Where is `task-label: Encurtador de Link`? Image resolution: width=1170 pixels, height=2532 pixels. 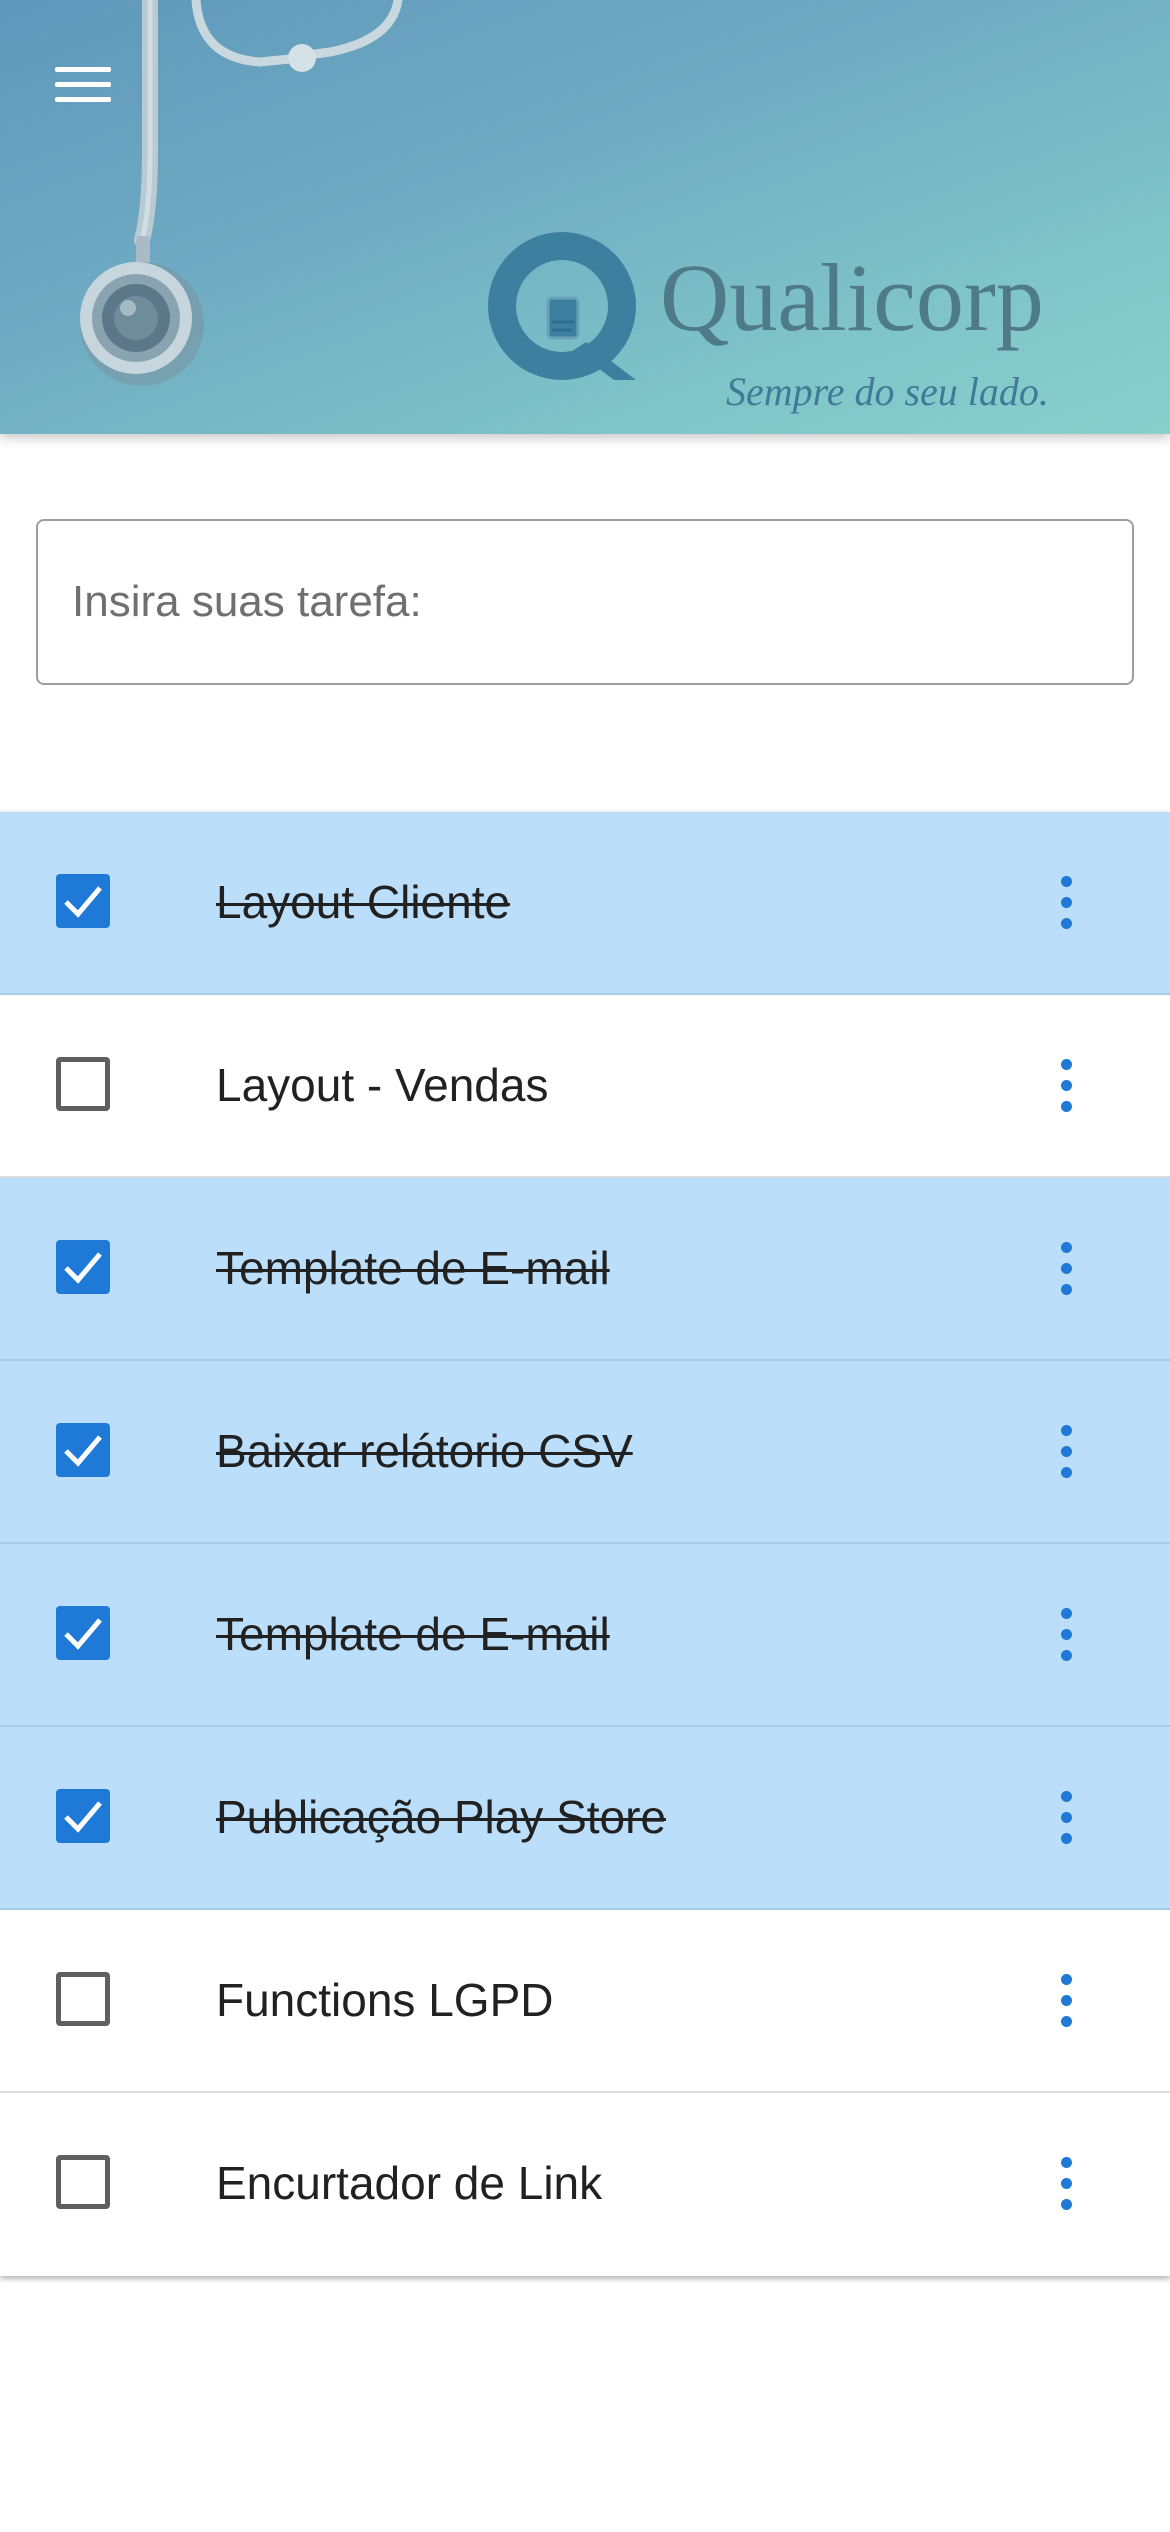 task-label: Encurtador de Link is located at coordinates (409, 2183).